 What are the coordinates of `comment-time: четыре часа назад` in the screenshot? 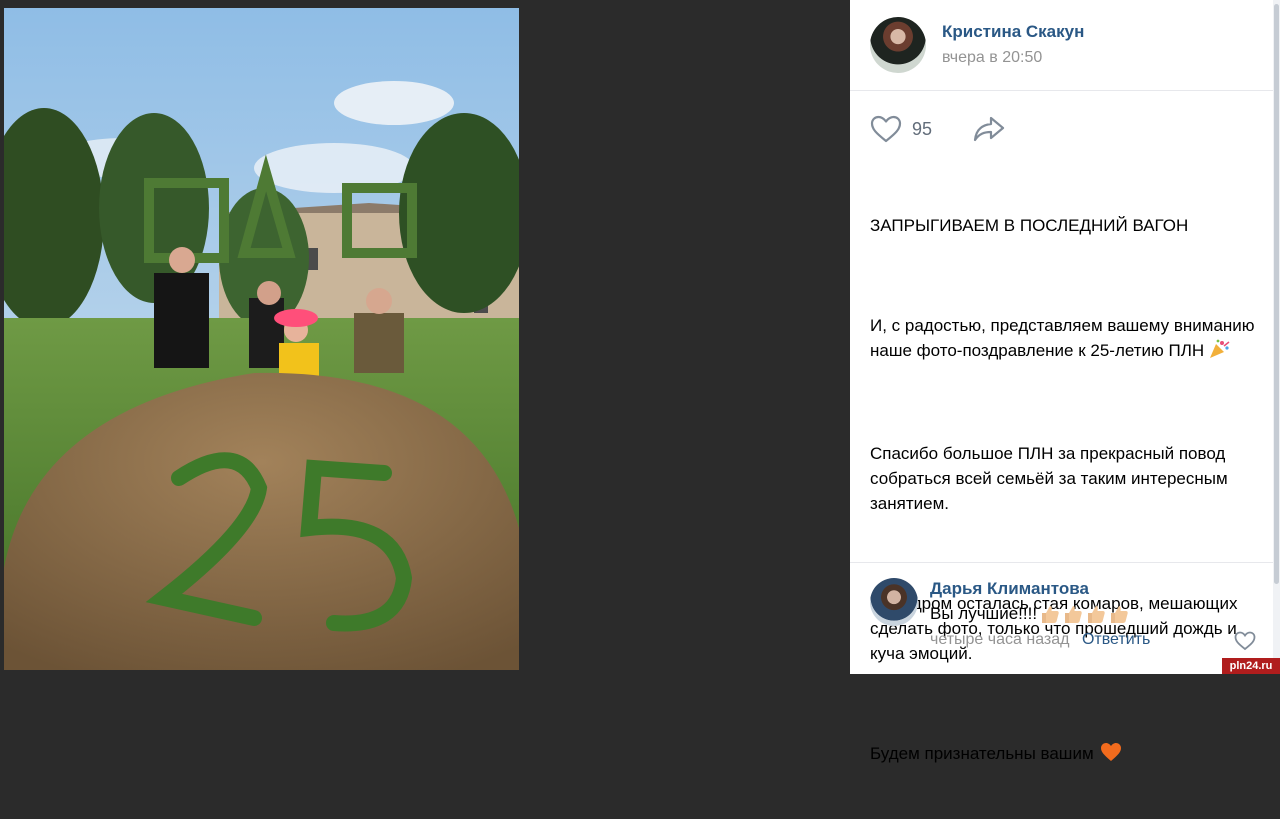 It's located at (999, 639).